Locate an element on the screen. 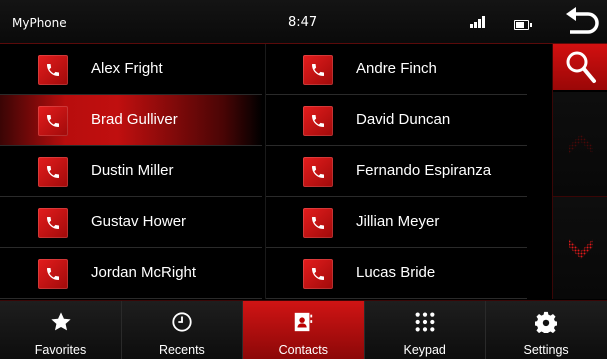  tab-contacts: Contacts is located at coordinates (303, 330).